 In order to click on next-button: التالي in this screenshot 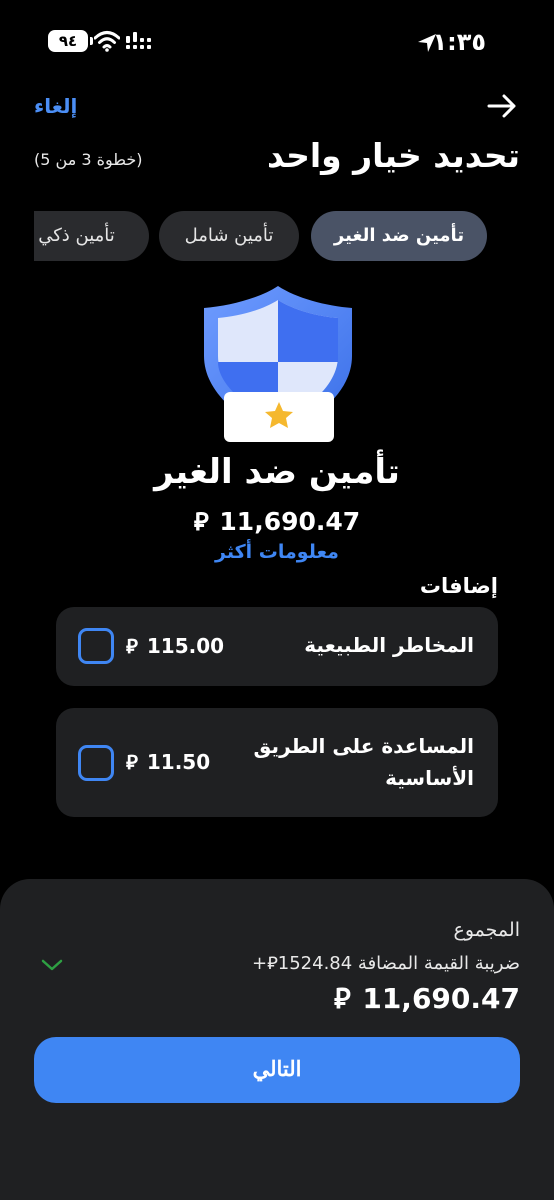, I will do `click(277, 1070)`.